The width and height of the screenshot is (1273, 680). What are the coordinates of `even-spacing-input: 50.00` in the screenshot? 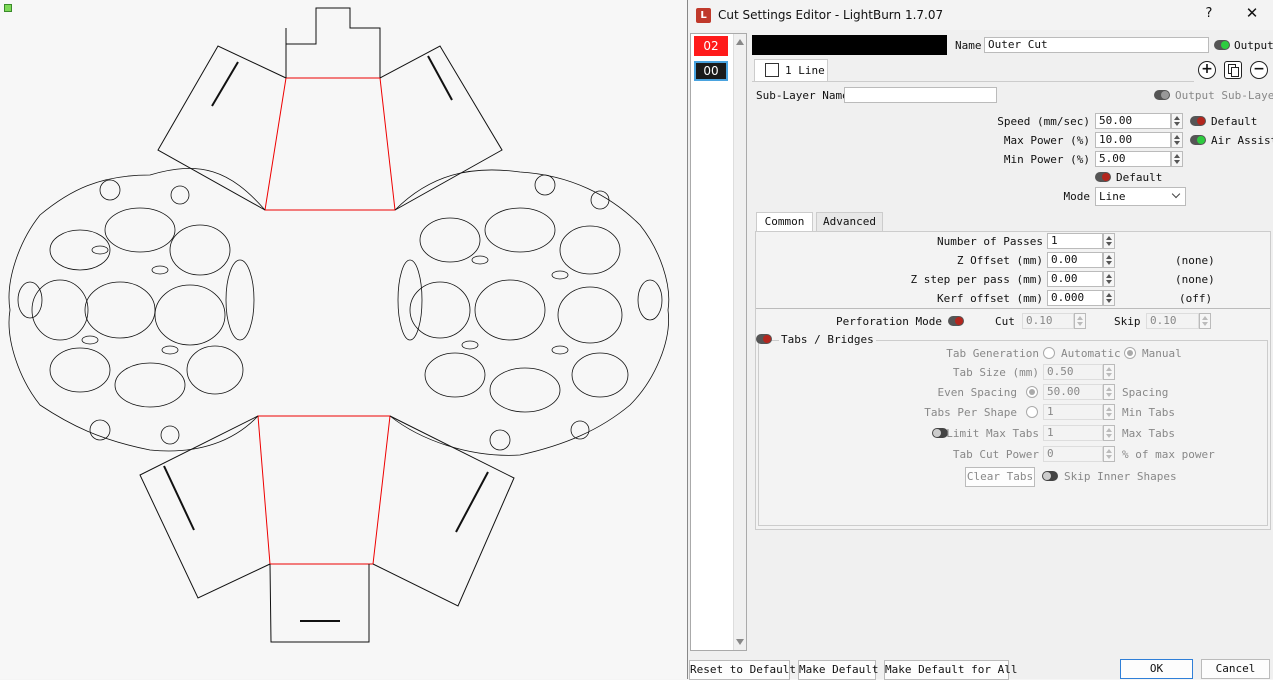 It's located at (1073, 392).